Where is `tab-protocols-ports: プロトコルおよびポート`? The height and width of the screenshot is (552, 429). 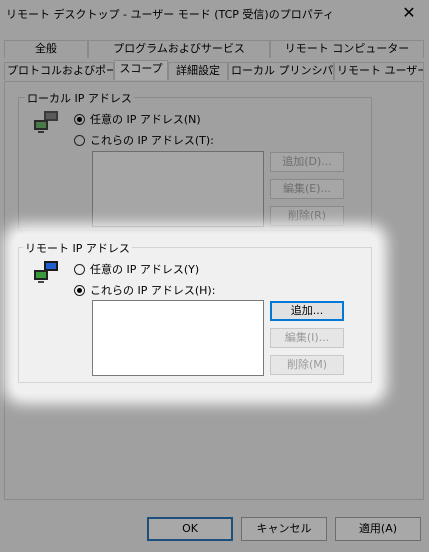
tab-protocols-ports: プロトコルおよびポート is located at coordinates (59, 71).